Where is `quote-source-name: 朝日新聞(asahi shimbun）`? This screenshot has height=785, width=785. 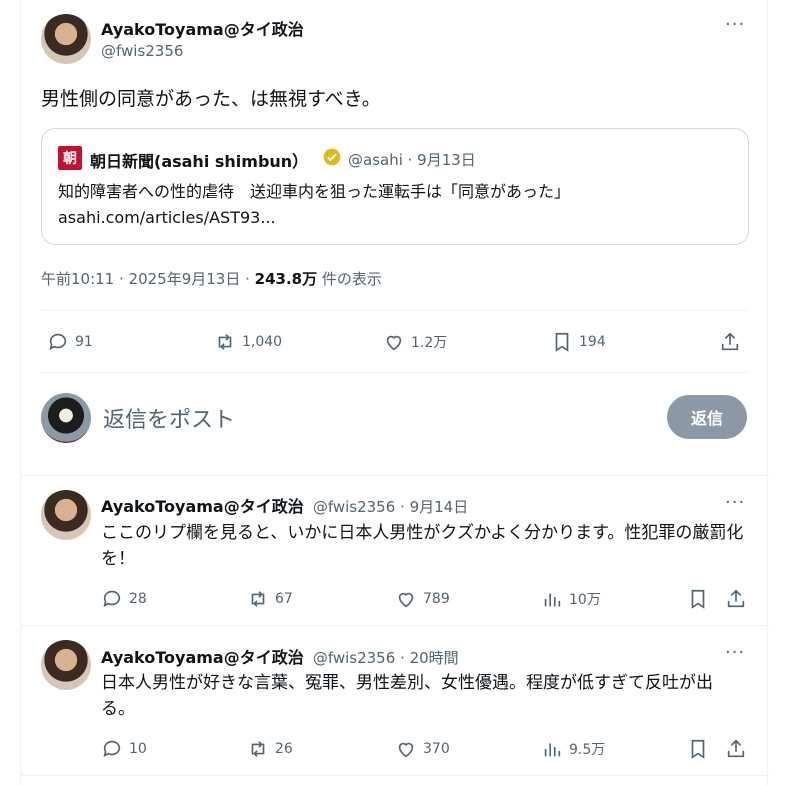
quote-source-name: 朝日新聞(asahi shimbun） is located at coordinates (199, 161).